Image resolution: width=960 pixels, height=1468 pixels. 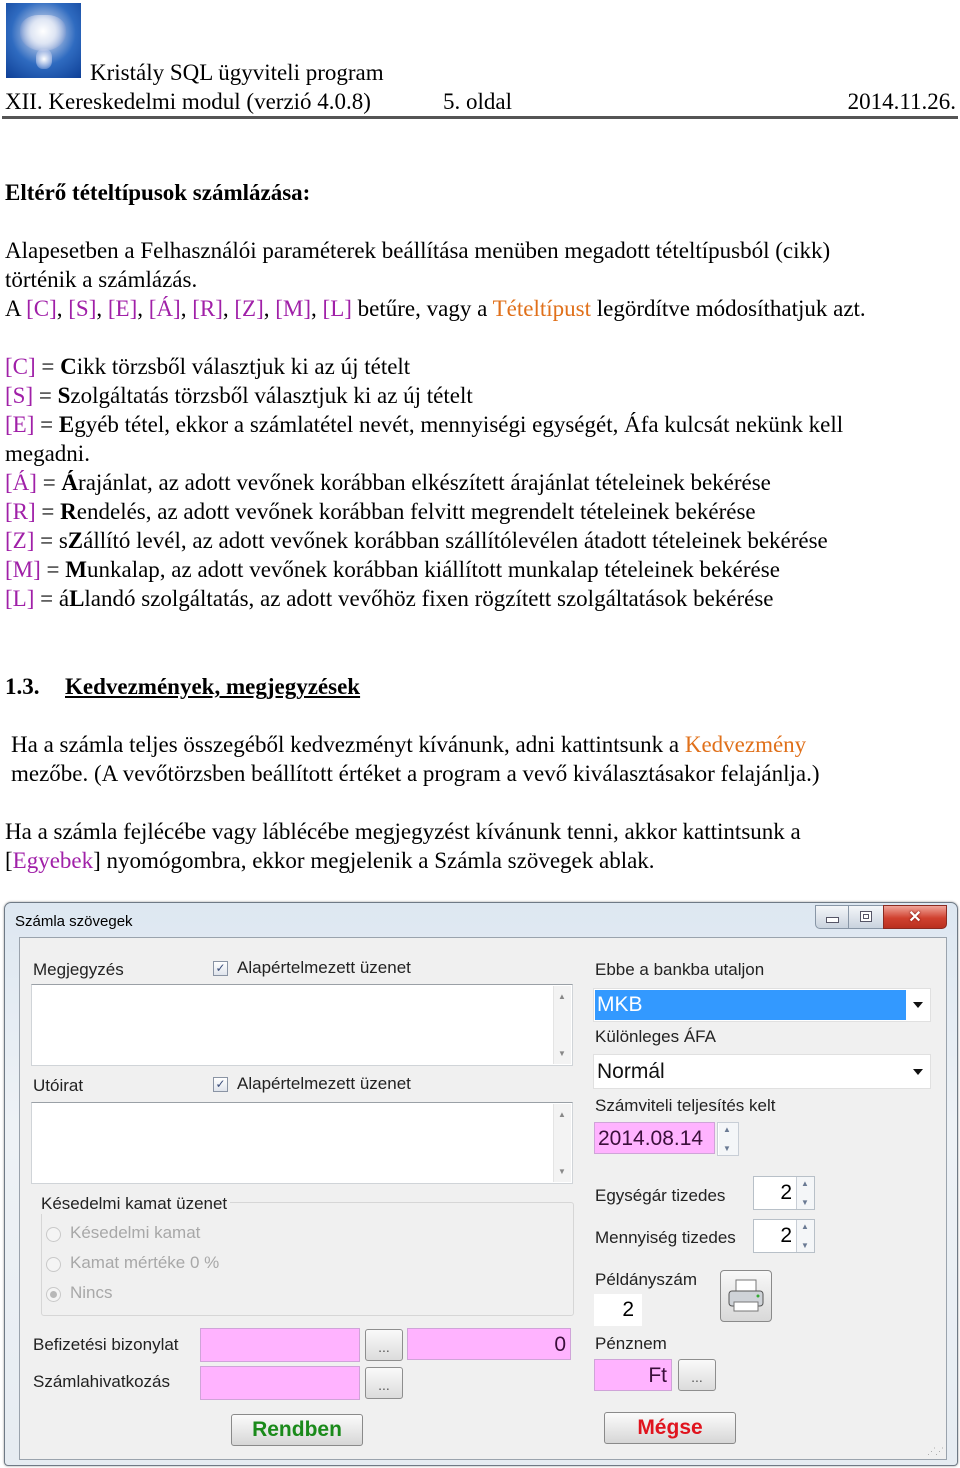 What do you see at coordinates (302, 1143) in the screenshot?
I see `utoirat-textarea: ▲ ▼` at bounding box center [302, 1143].